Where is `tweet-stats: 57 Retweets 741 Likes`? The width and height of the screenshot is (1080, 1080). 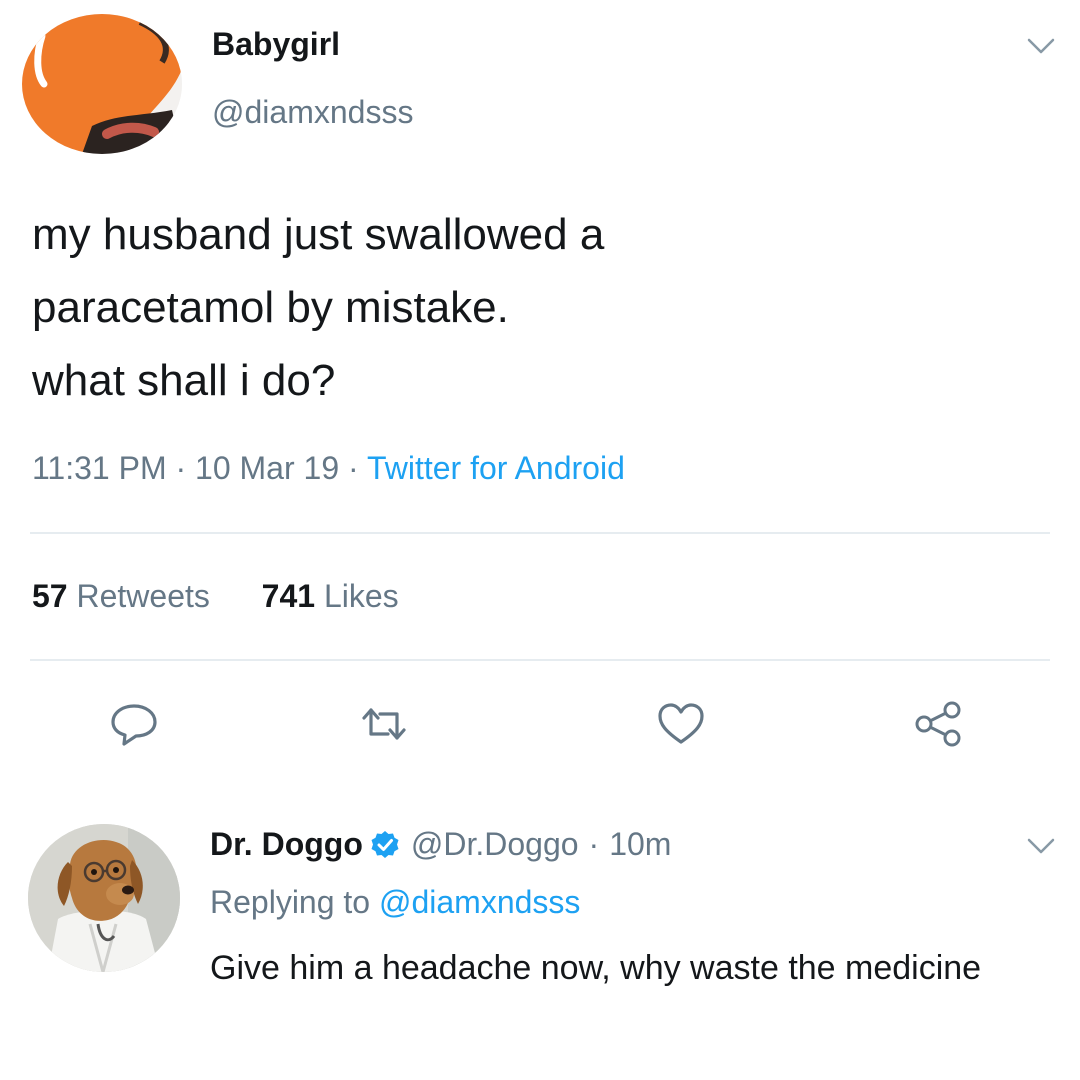 tweet-stats: 57 Retweets 741 Likes is located at coordinates (215, 596).